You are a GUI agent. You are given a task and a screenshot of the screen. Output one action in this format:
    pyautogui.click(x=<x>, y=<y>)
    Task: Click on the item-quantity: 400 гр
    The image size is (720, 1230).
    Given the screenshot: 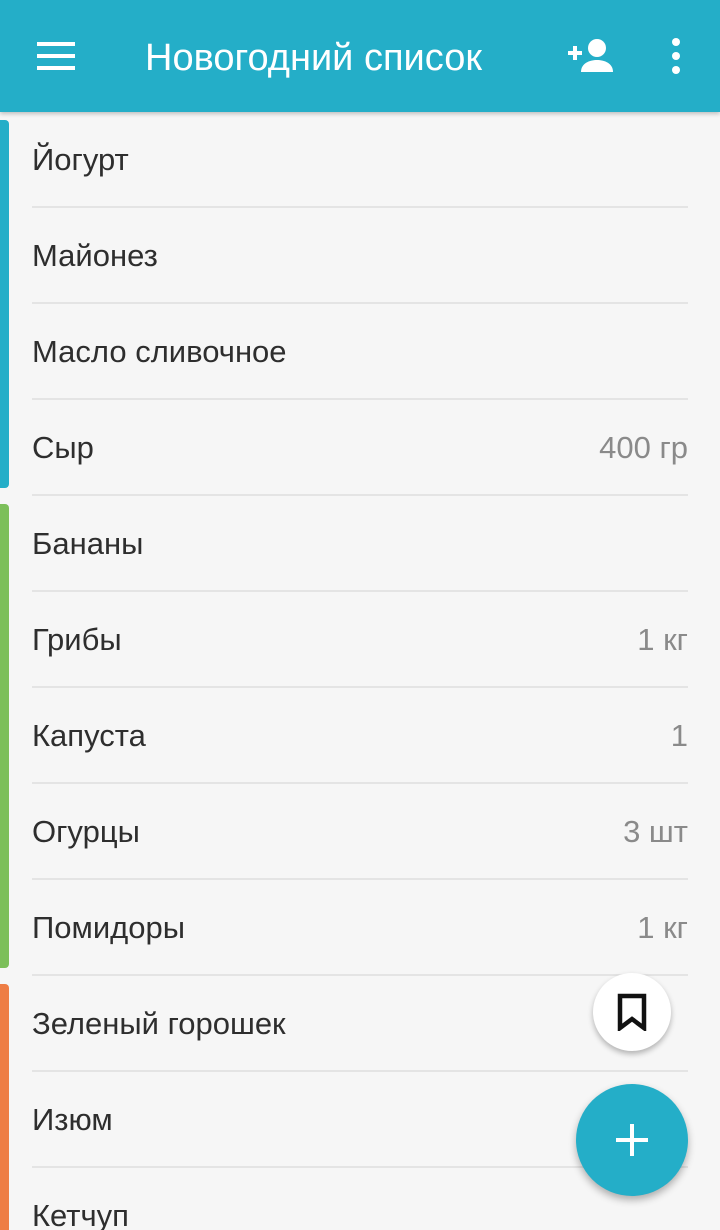 What is the action you would take?
    pyautogui.click(x=643, y=447)
    